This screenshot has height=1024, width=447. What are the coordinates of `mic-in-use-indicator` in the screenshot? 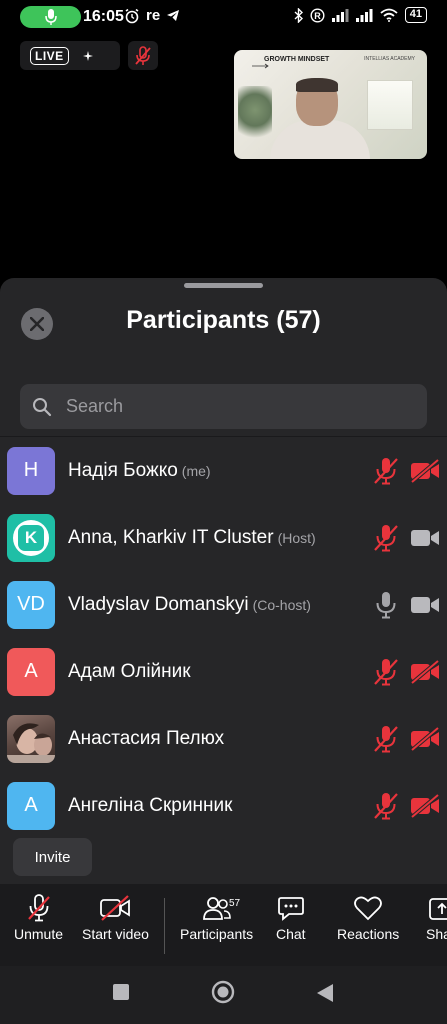 It's located at (50, 17).